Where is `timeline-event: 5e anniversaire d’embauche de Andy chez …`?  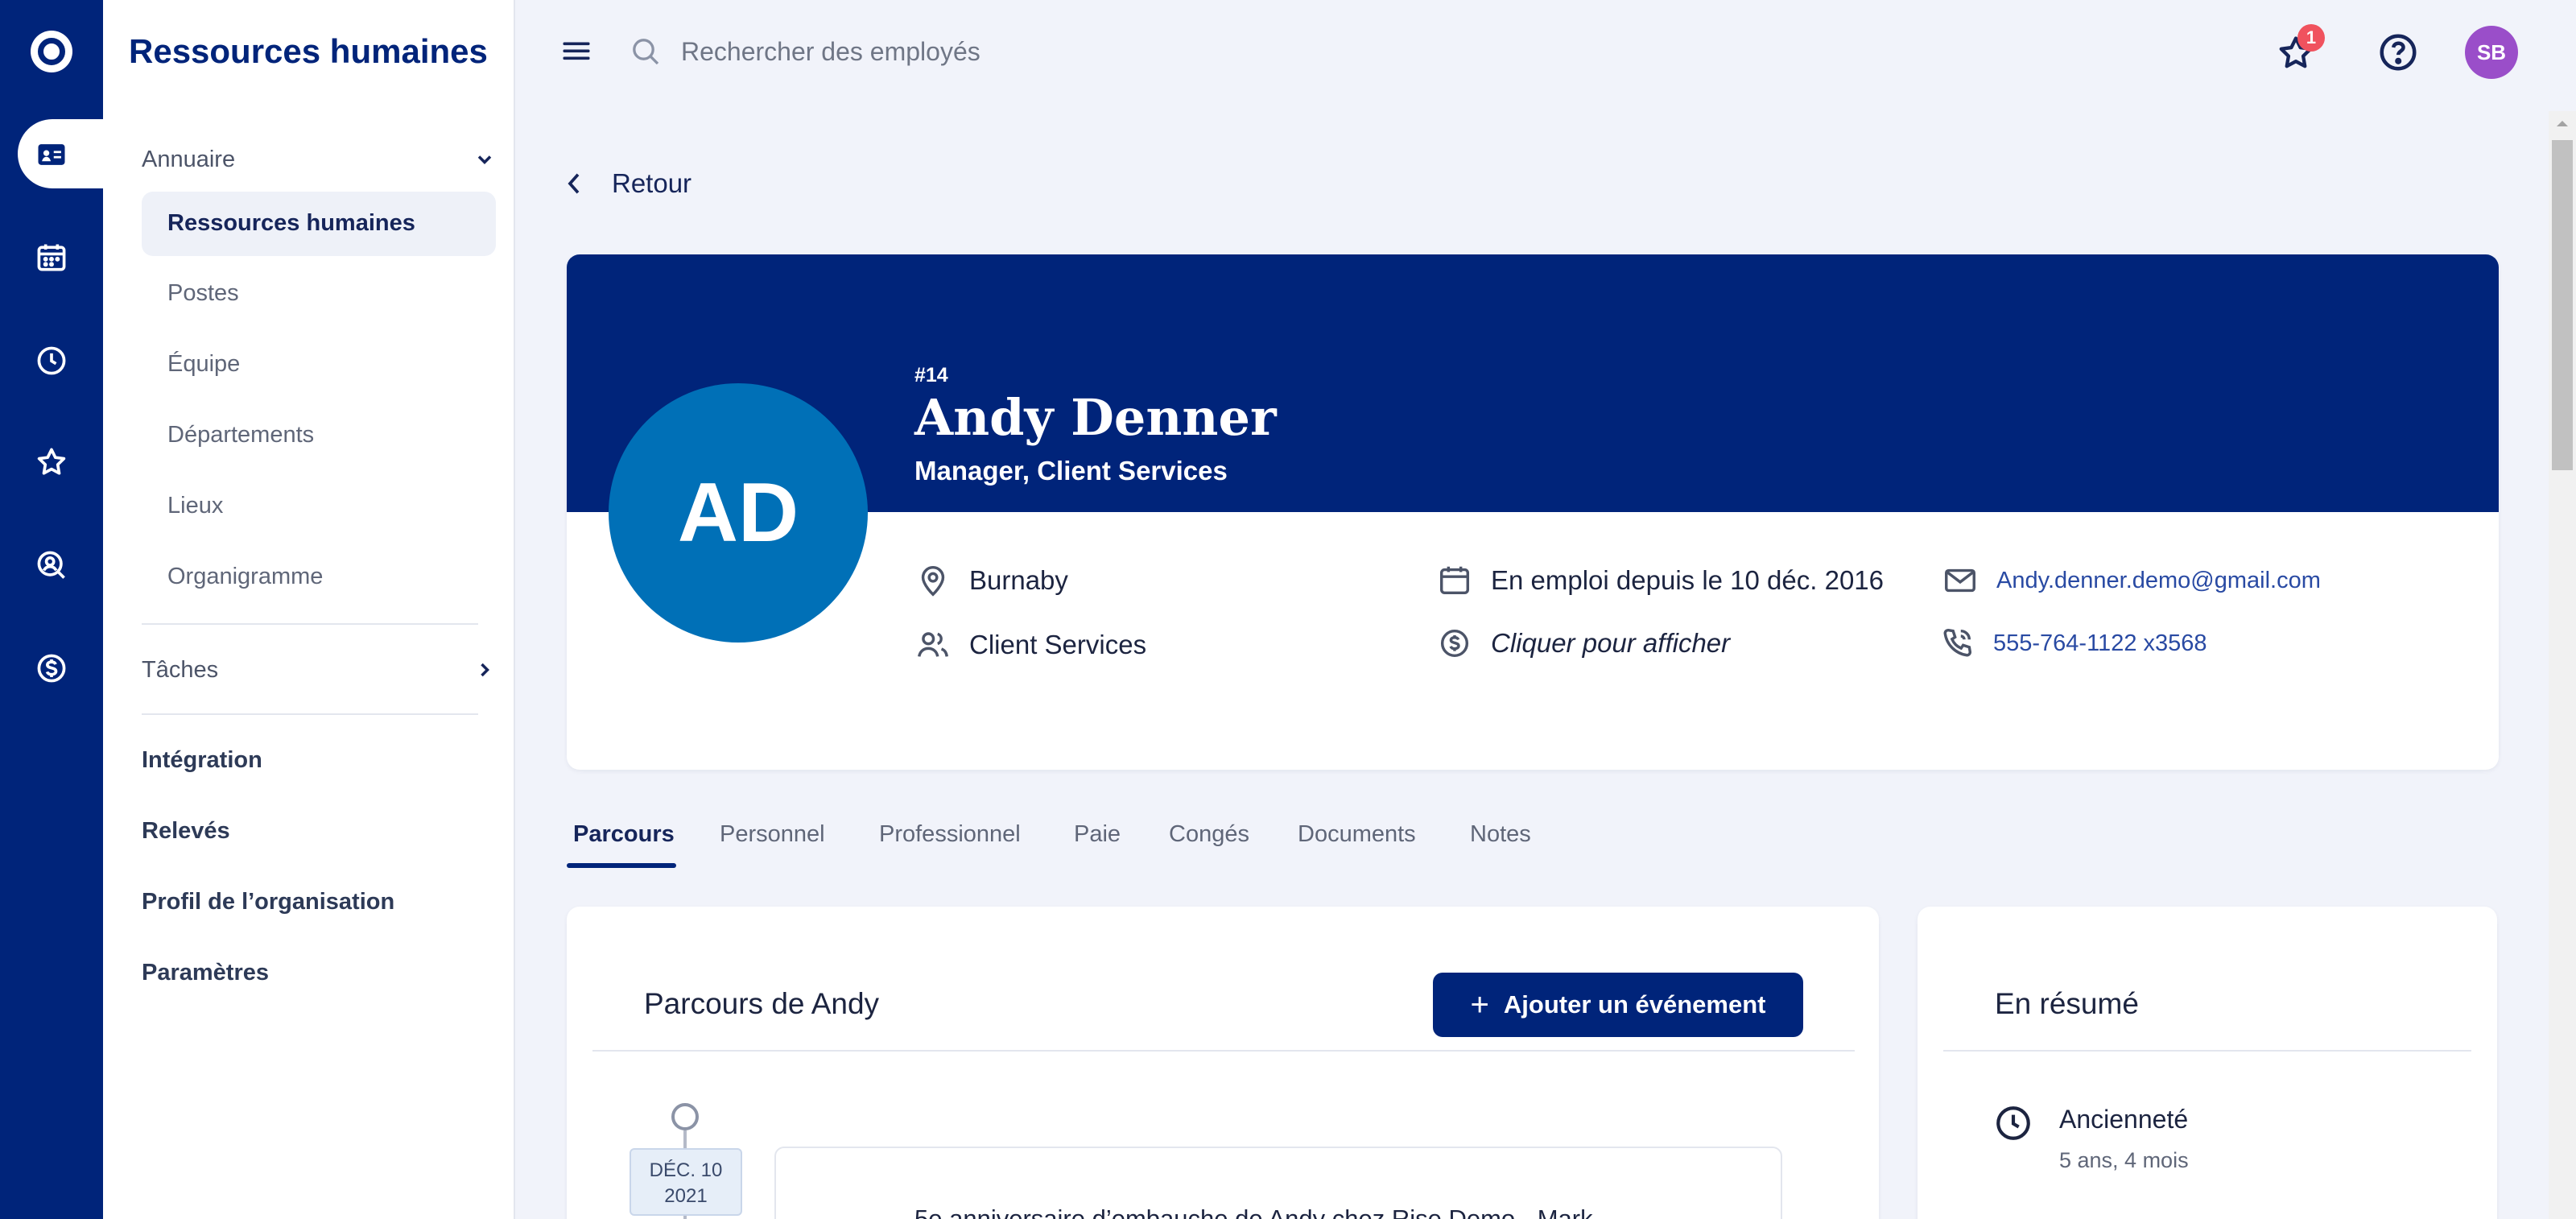 timeline-event: 5e anniversaire d’embauche de Andy chez … is located at coordinates (1278, 1183).